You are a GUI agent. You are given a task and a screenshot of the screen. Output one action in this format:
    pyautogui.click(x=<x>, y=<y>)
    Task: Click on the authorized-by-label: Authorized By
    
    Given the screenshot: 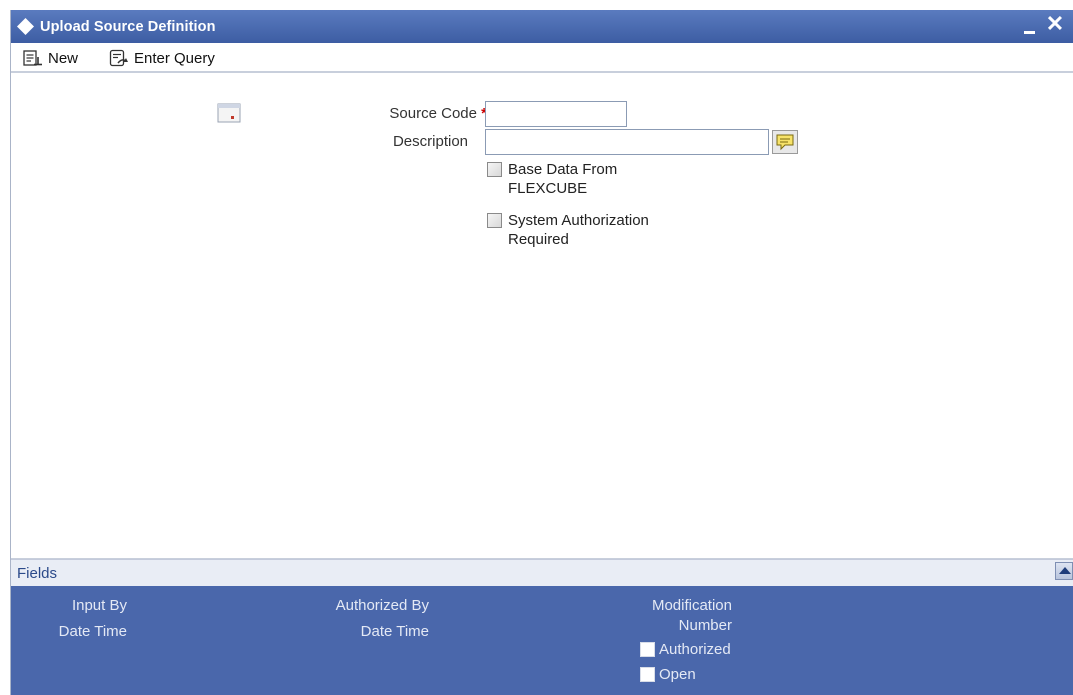 What is the action you would take?
    pyautogui.click(x=382, y=605)
    